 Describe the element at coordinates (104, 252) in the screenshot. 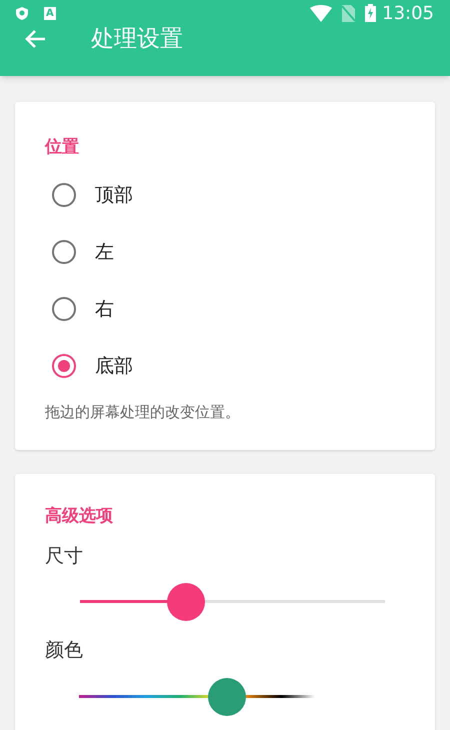

I see `option-label: 左` at that location.